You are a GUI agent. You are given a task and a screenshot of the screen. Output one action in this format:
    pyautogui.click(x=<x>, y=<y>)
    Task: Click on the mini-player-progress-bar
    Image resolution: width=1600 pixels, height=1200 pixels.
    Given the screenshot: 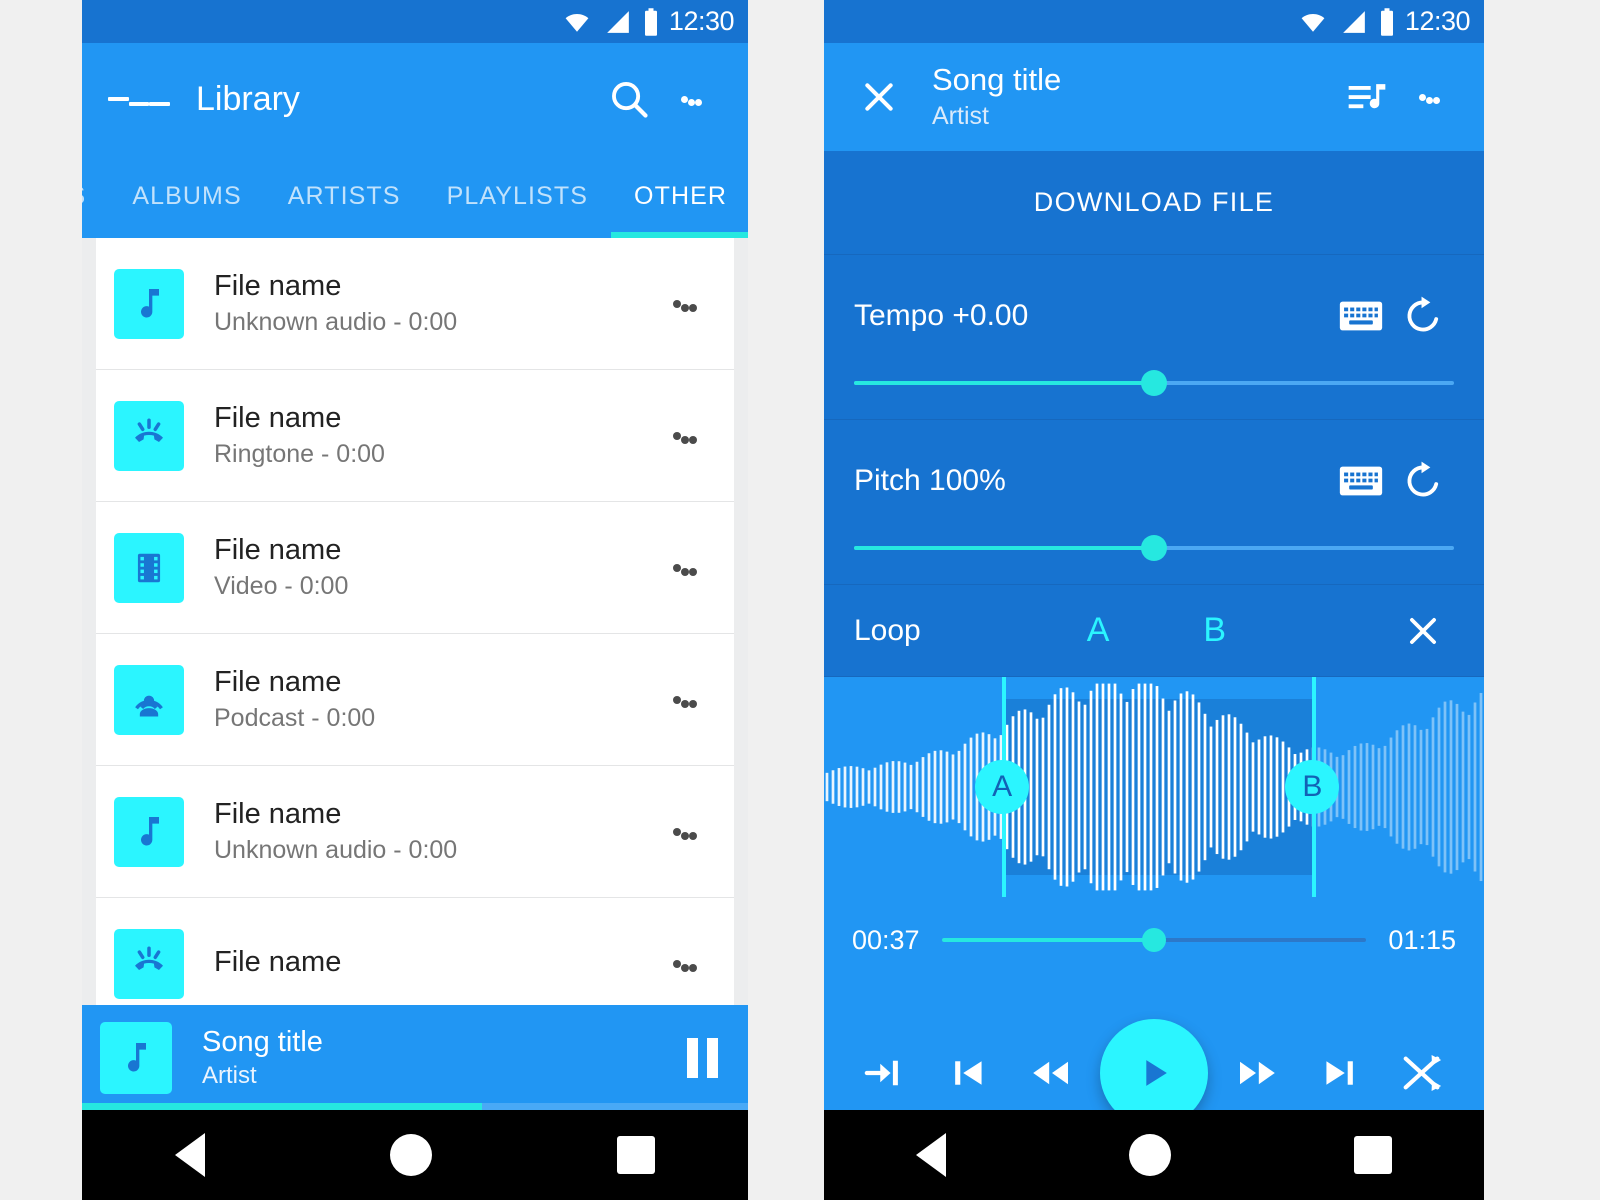 What is the action you would take?
    pyautogui.click(x=415, y=1106)
    